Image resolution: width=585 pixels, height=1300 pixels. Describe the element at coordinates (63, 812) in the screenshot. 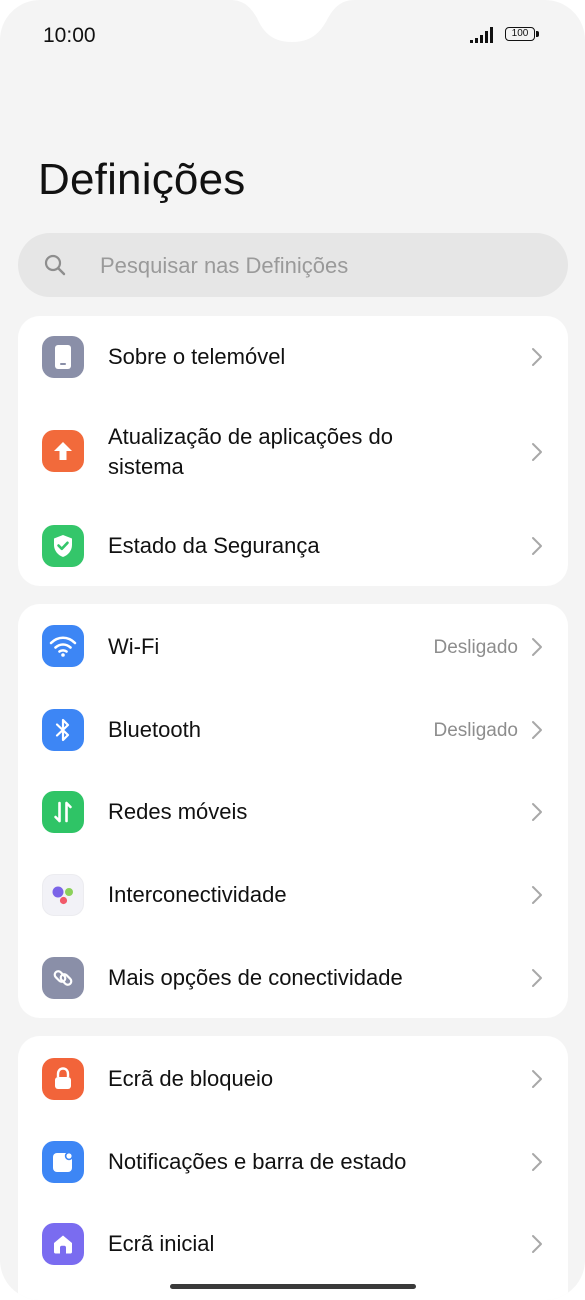

I see `mobile-data-icon` at that location.